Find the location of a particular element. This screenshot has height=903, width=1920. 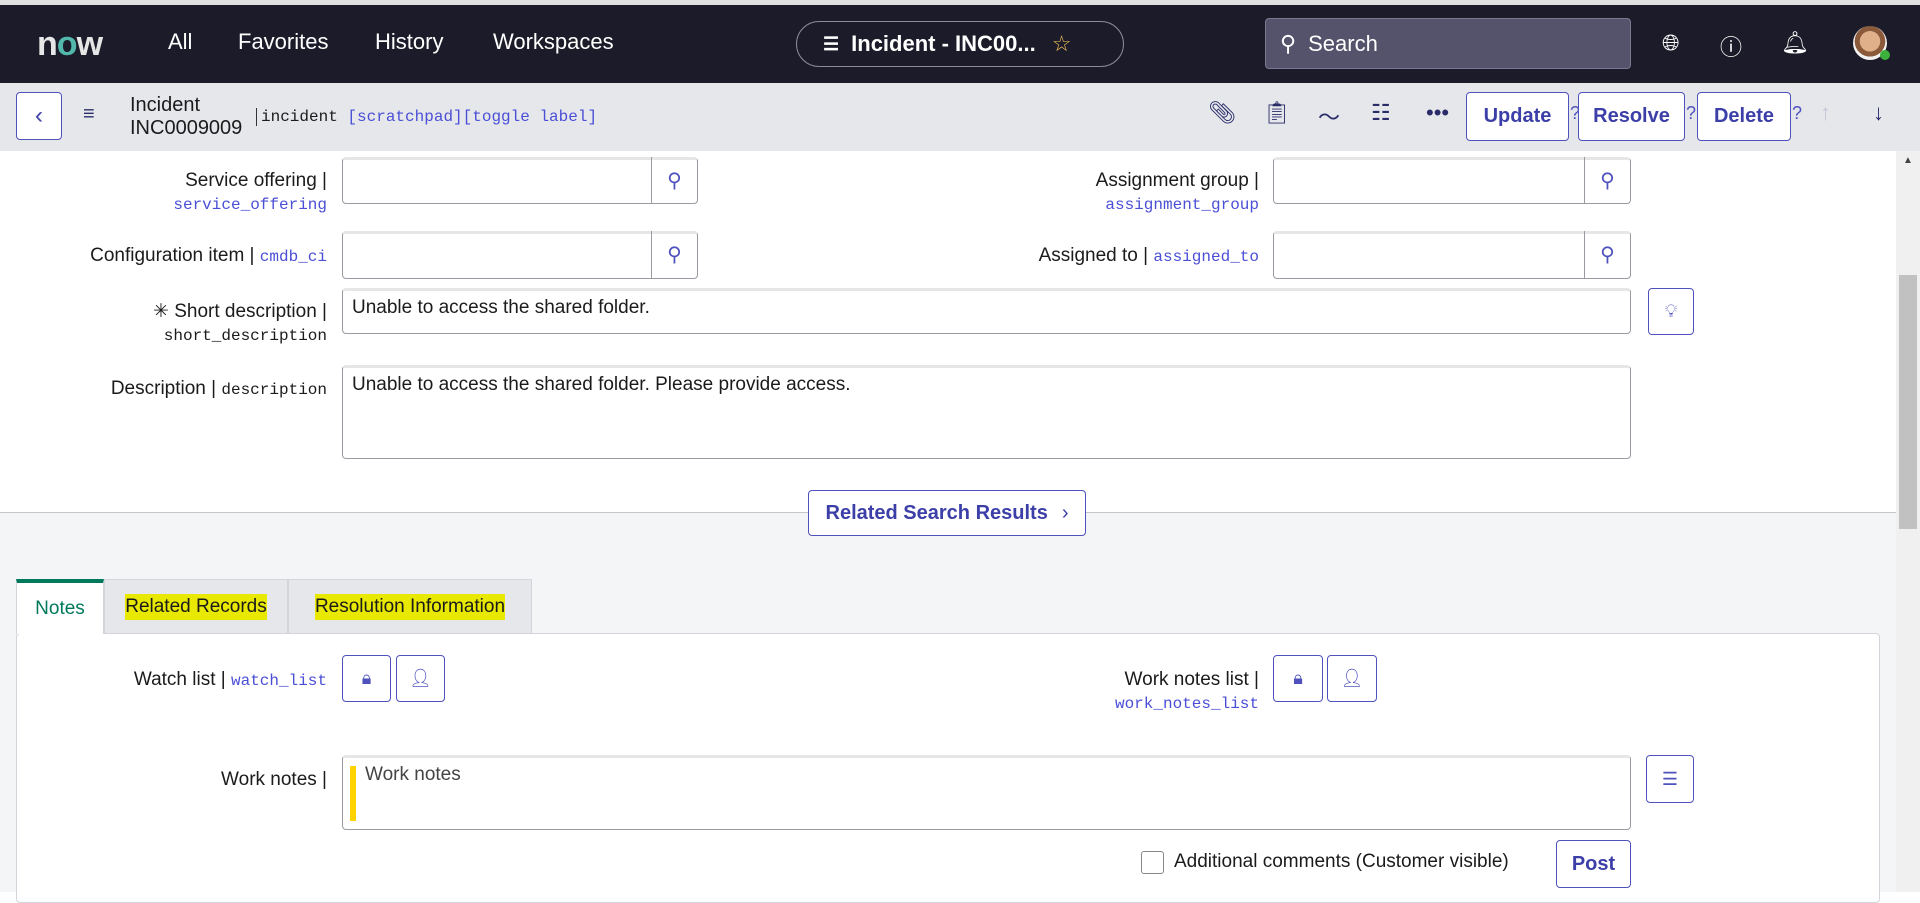

nav-history: History is located at coordinates (409, 42).